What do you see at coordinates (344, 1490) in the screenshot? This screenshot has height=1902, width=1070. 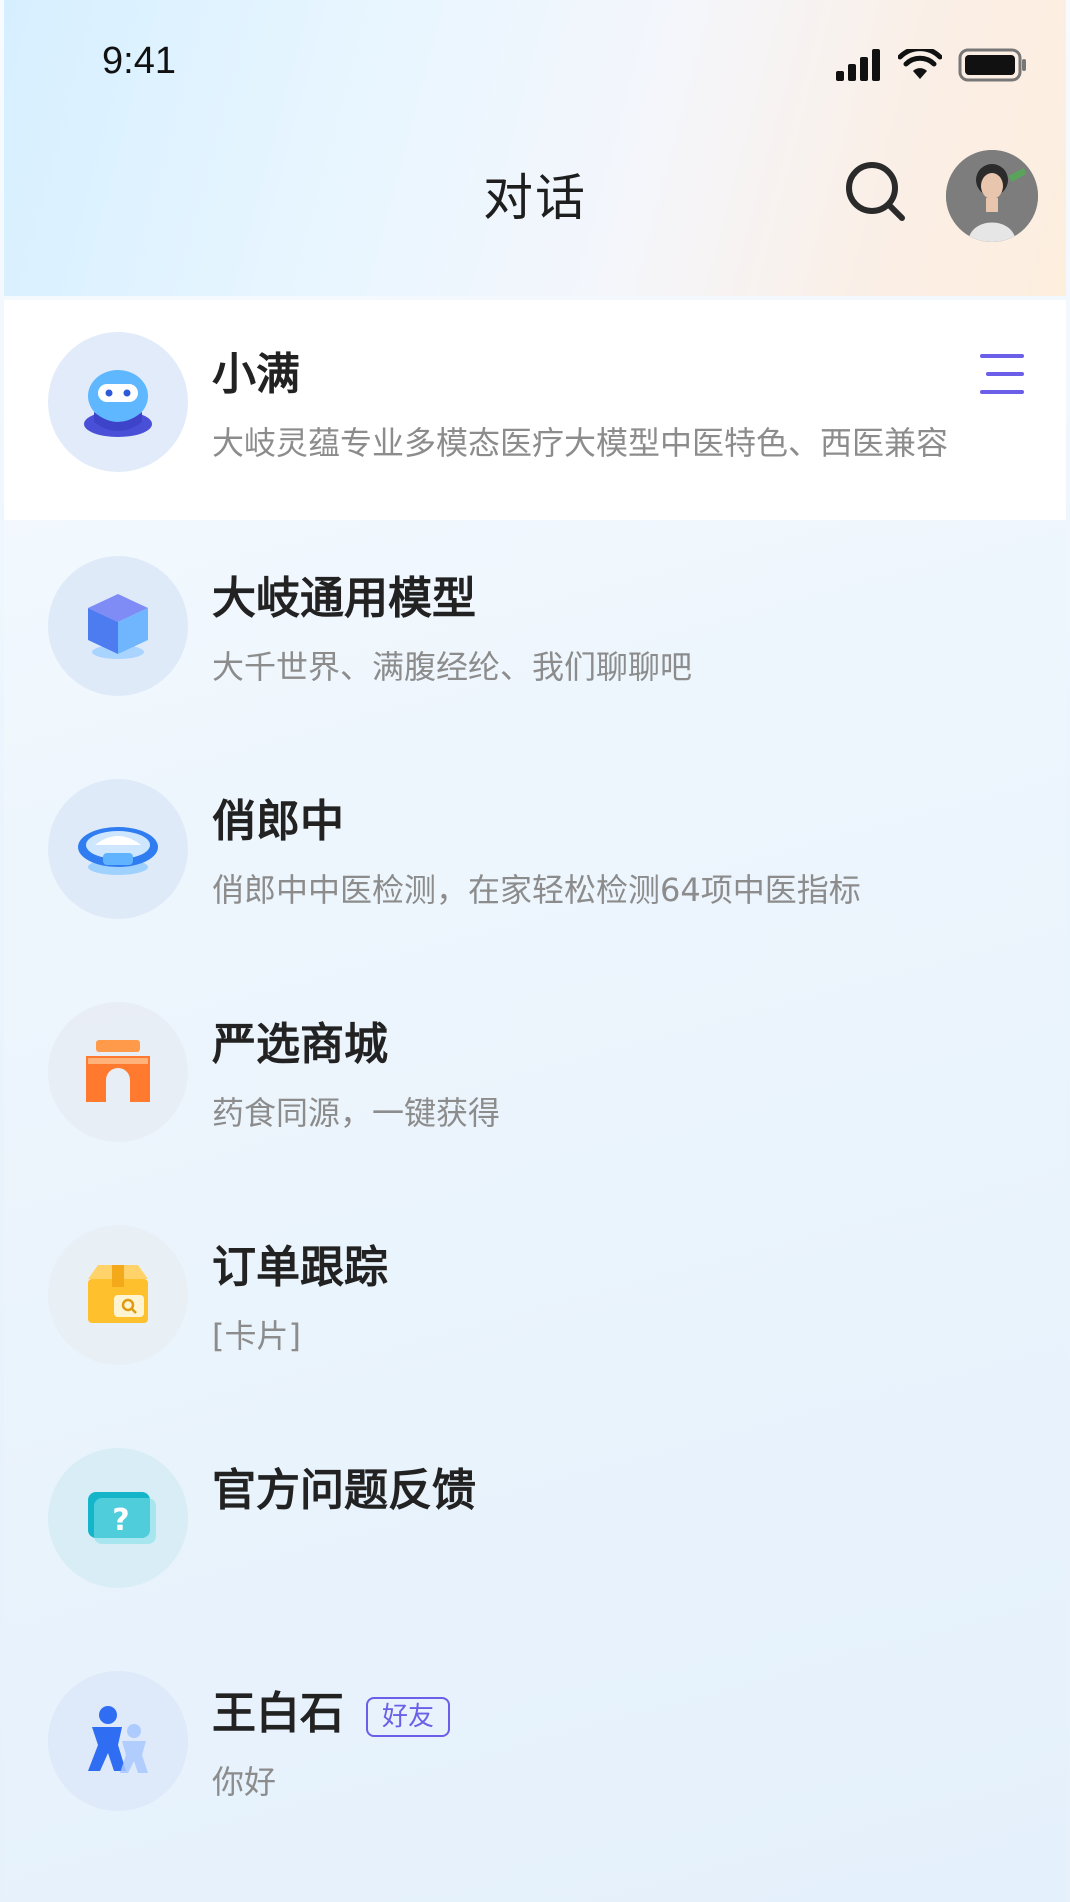 I see `conversation-name: 官方问题反馈` at bounding box center [344, 1490].